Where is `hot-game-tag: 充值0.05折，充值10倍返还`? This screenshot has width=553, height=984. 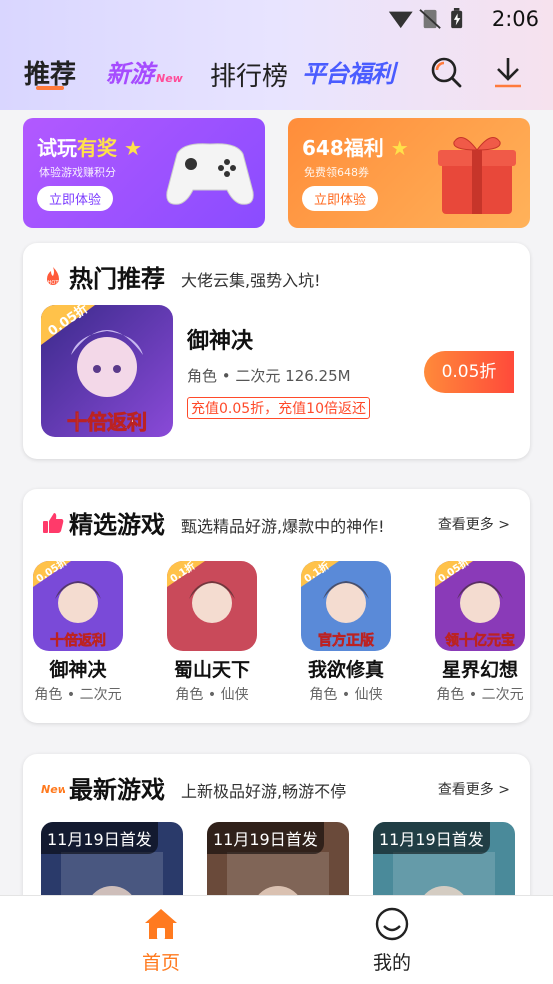 hot-game-tag: 充值0.05折，充值10倍返还 is located at coordinates (278, 408).